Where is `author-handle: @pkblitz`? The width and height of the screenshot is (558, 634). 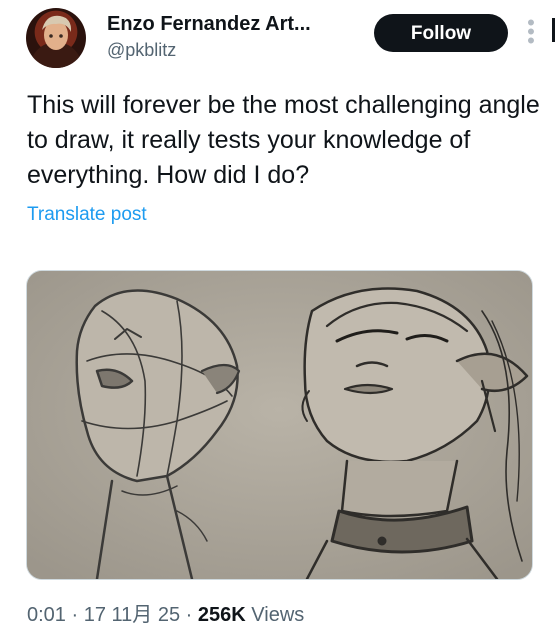
author-handle: @pkblitz is located at coordinates (141, 50).